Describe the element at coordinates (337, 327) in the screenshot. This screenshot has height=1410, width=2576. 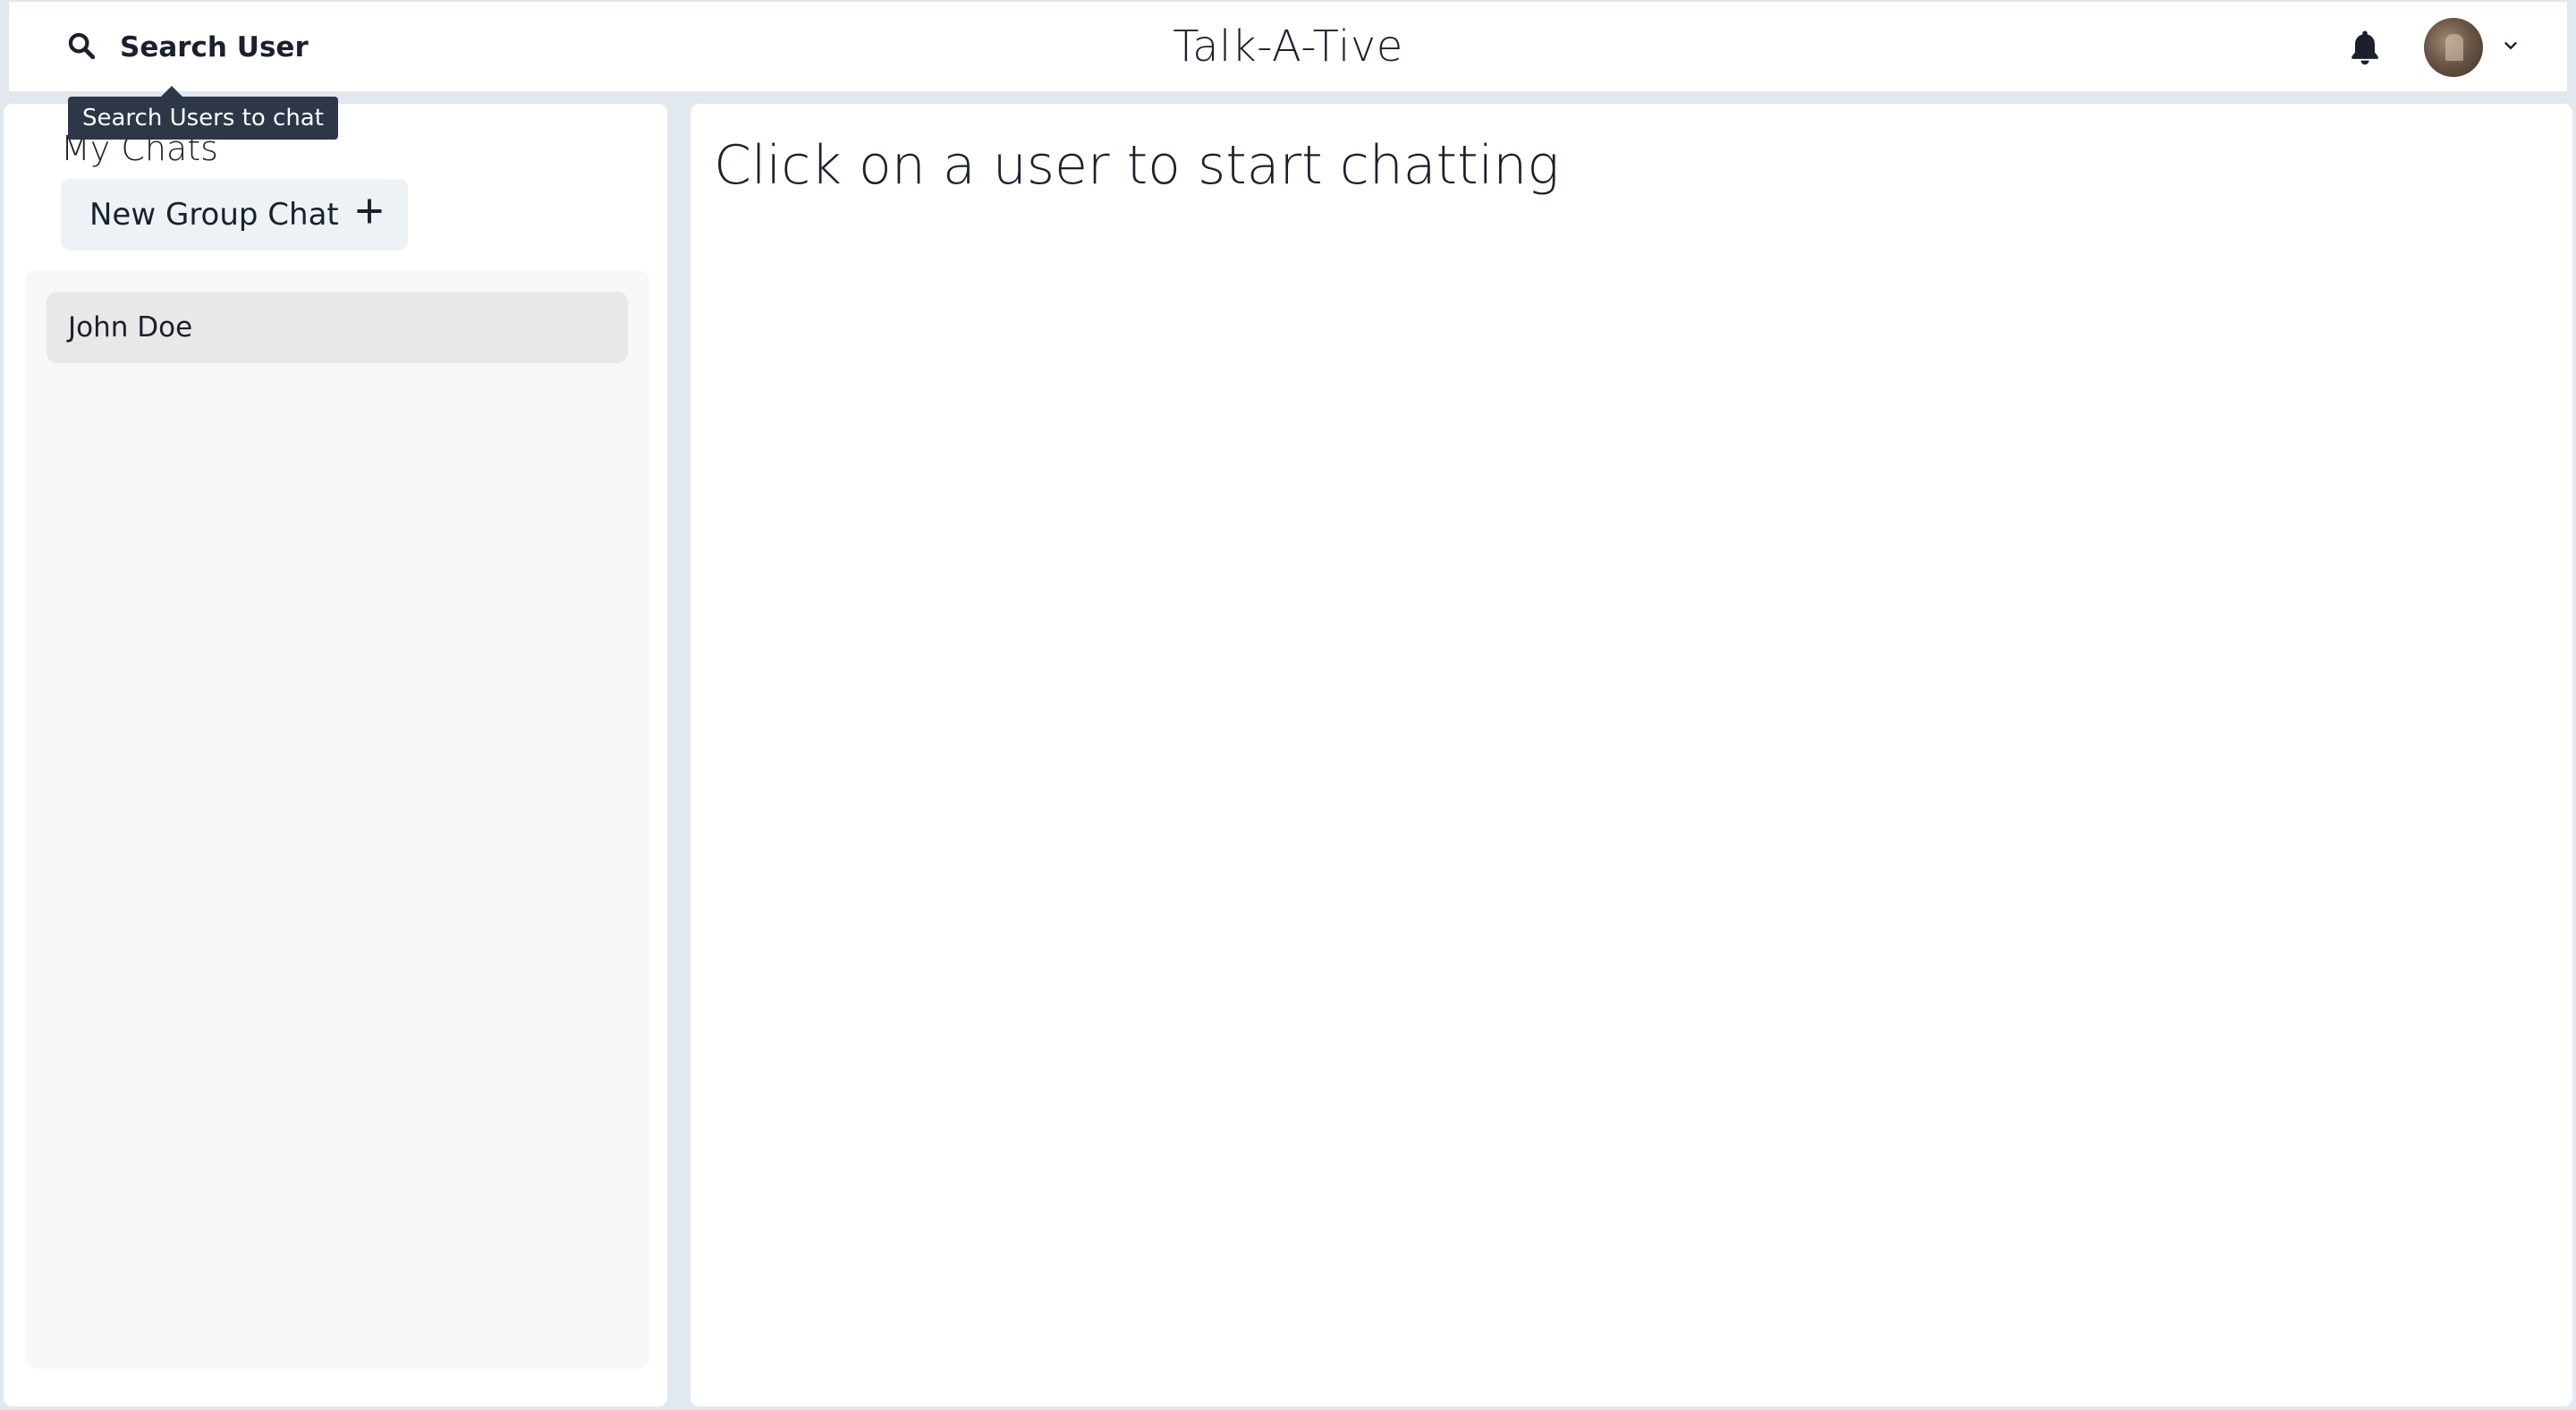
I see `chat-list-item: John Doe` at that location.